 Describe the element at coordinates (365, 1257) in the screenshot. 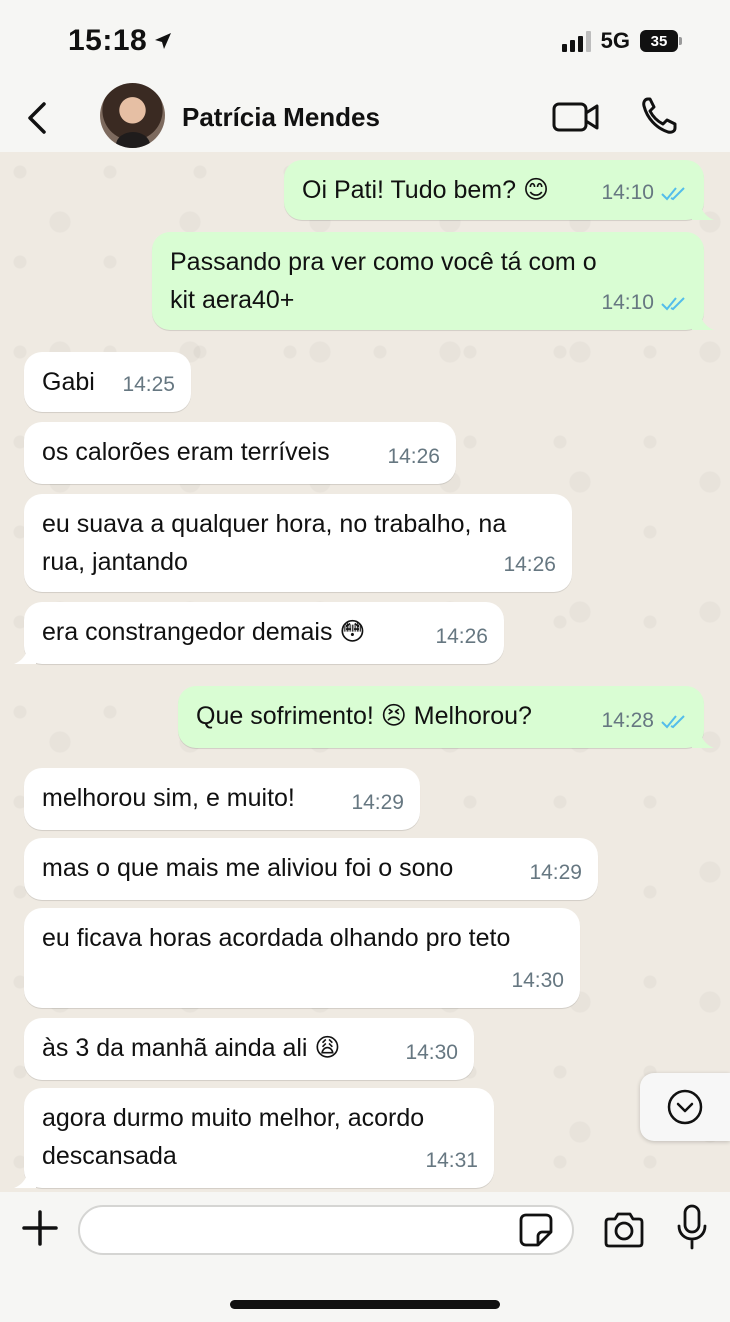

I see `message-composer` at that location.